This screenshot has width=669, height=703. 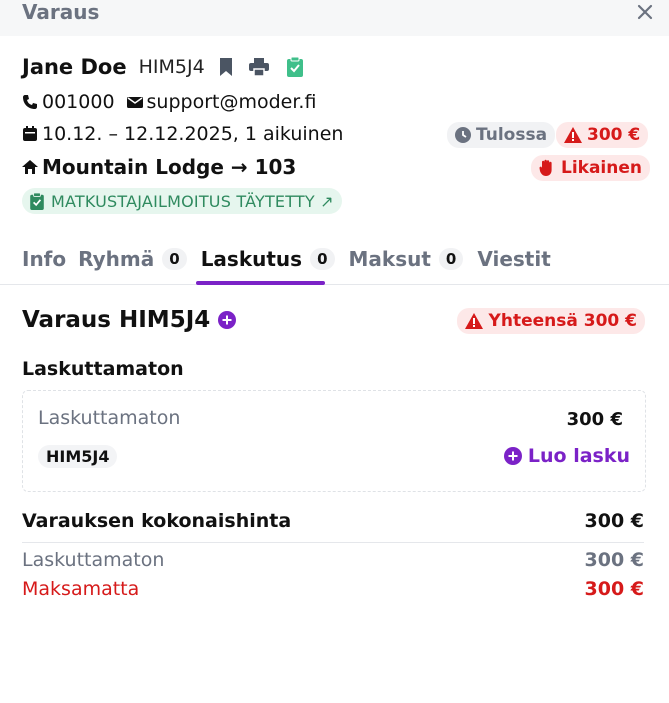 I want to click on room-row: Mountain Lodge → 103, so click(x=159, y=167).